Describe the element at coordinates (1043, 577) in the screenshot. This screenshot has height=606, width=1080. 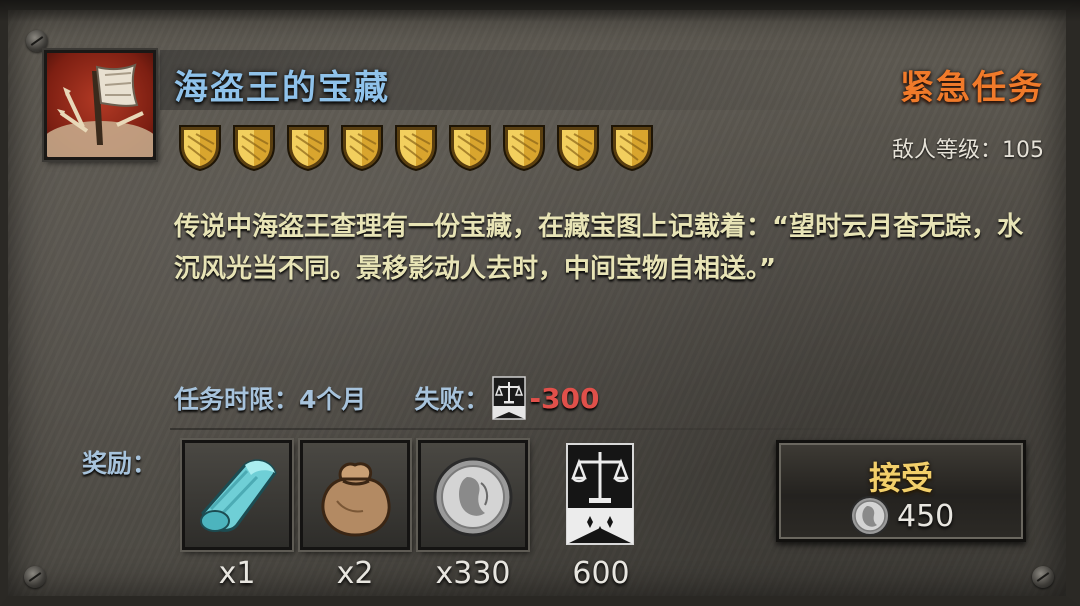
I see `rivet-bottom-right-icon` at that location.